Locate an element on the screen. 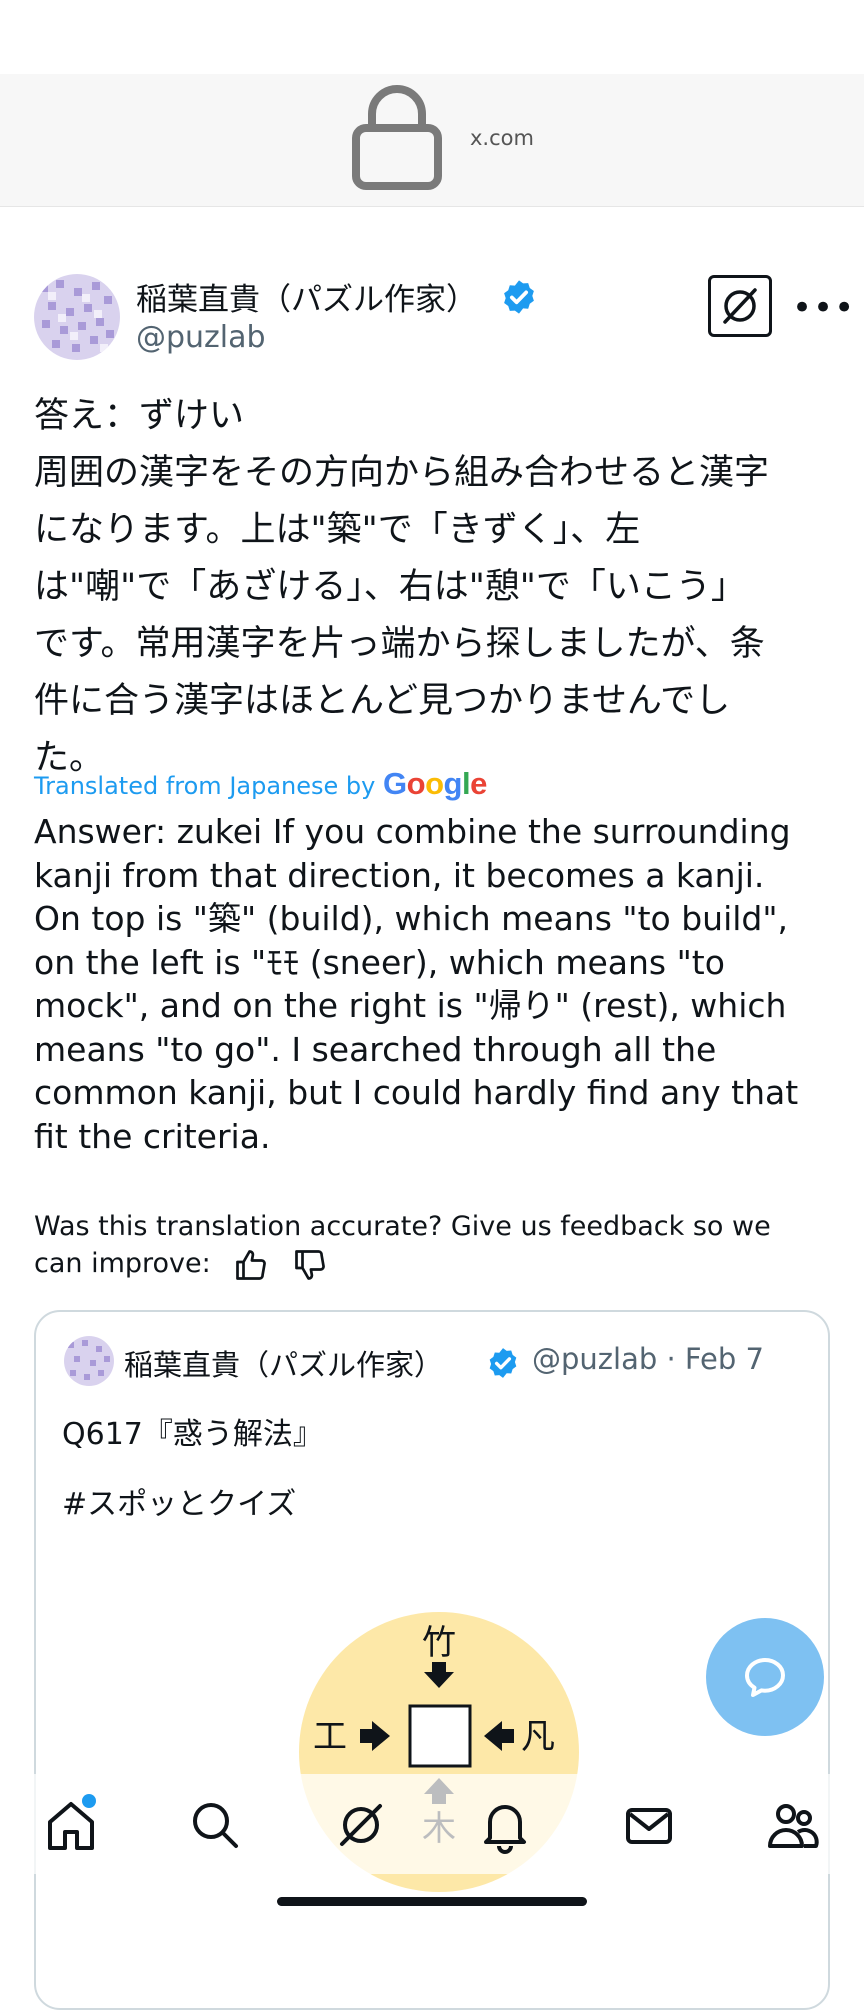 This screenshot has width=864, height=2010. communities-icon is located at coordinates (793, 1825).